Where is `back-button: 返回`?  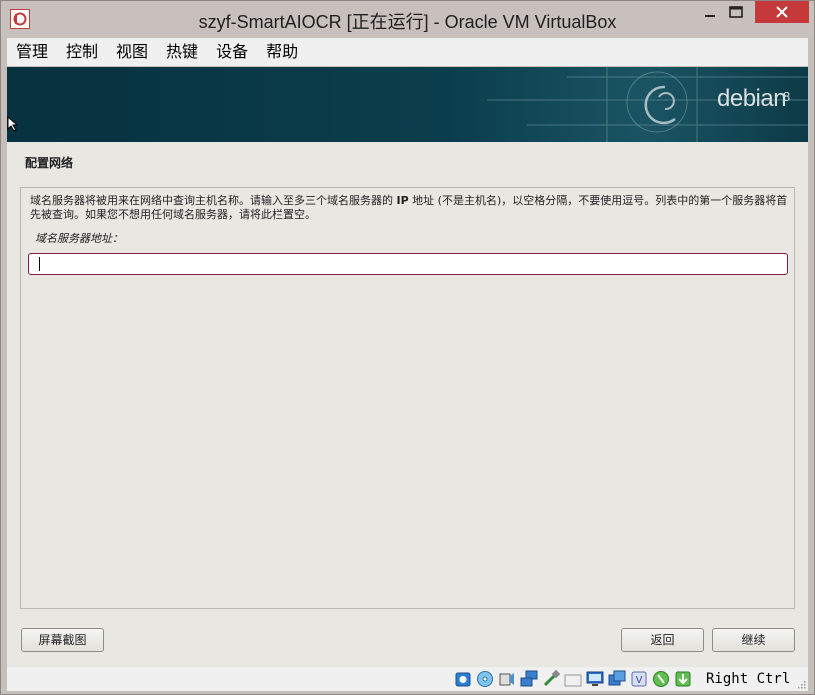 back-button: 返回 is located at coordinates (662, 640).